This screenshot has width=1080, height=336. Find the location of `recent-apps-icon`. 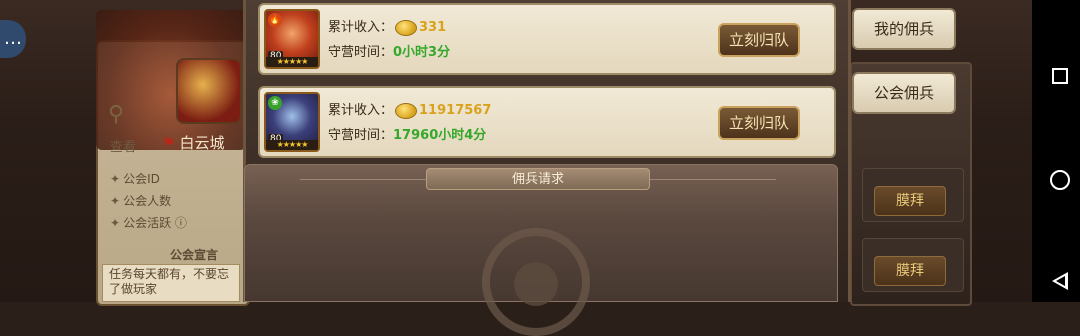

recent-apps-icon is located at coordinates (1060, 76).